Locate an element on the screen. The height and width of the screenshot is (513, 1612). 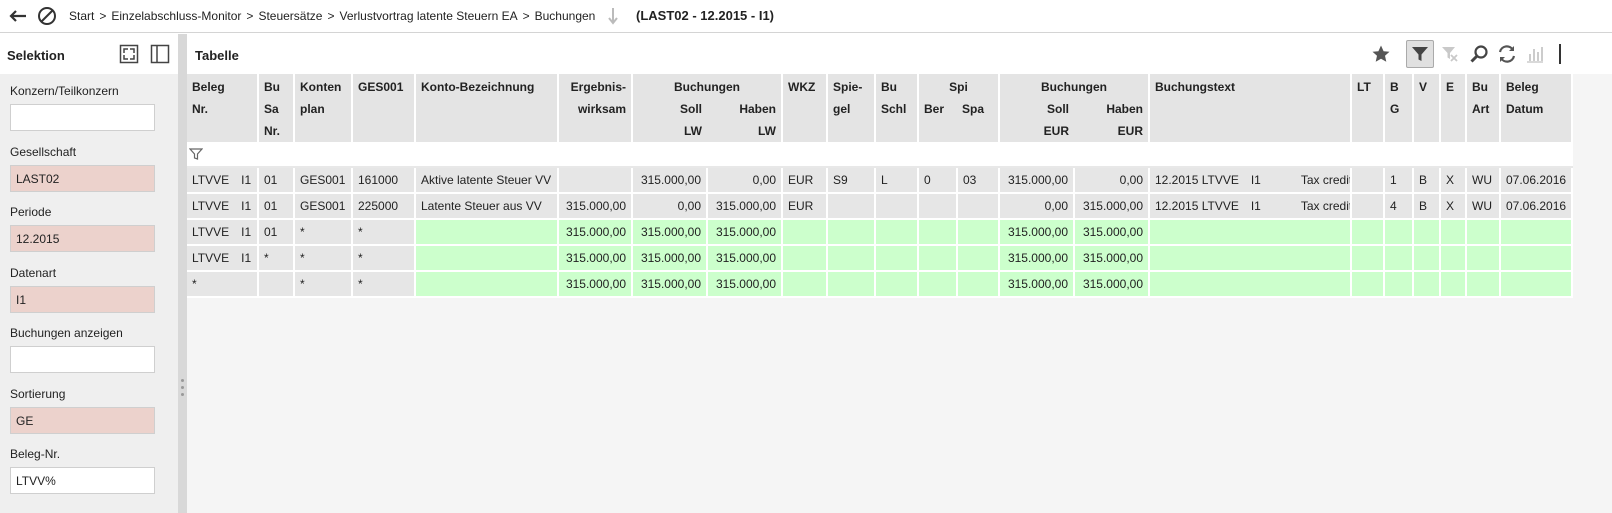
field-input: LAST02 is located at coordinates (82, 178).